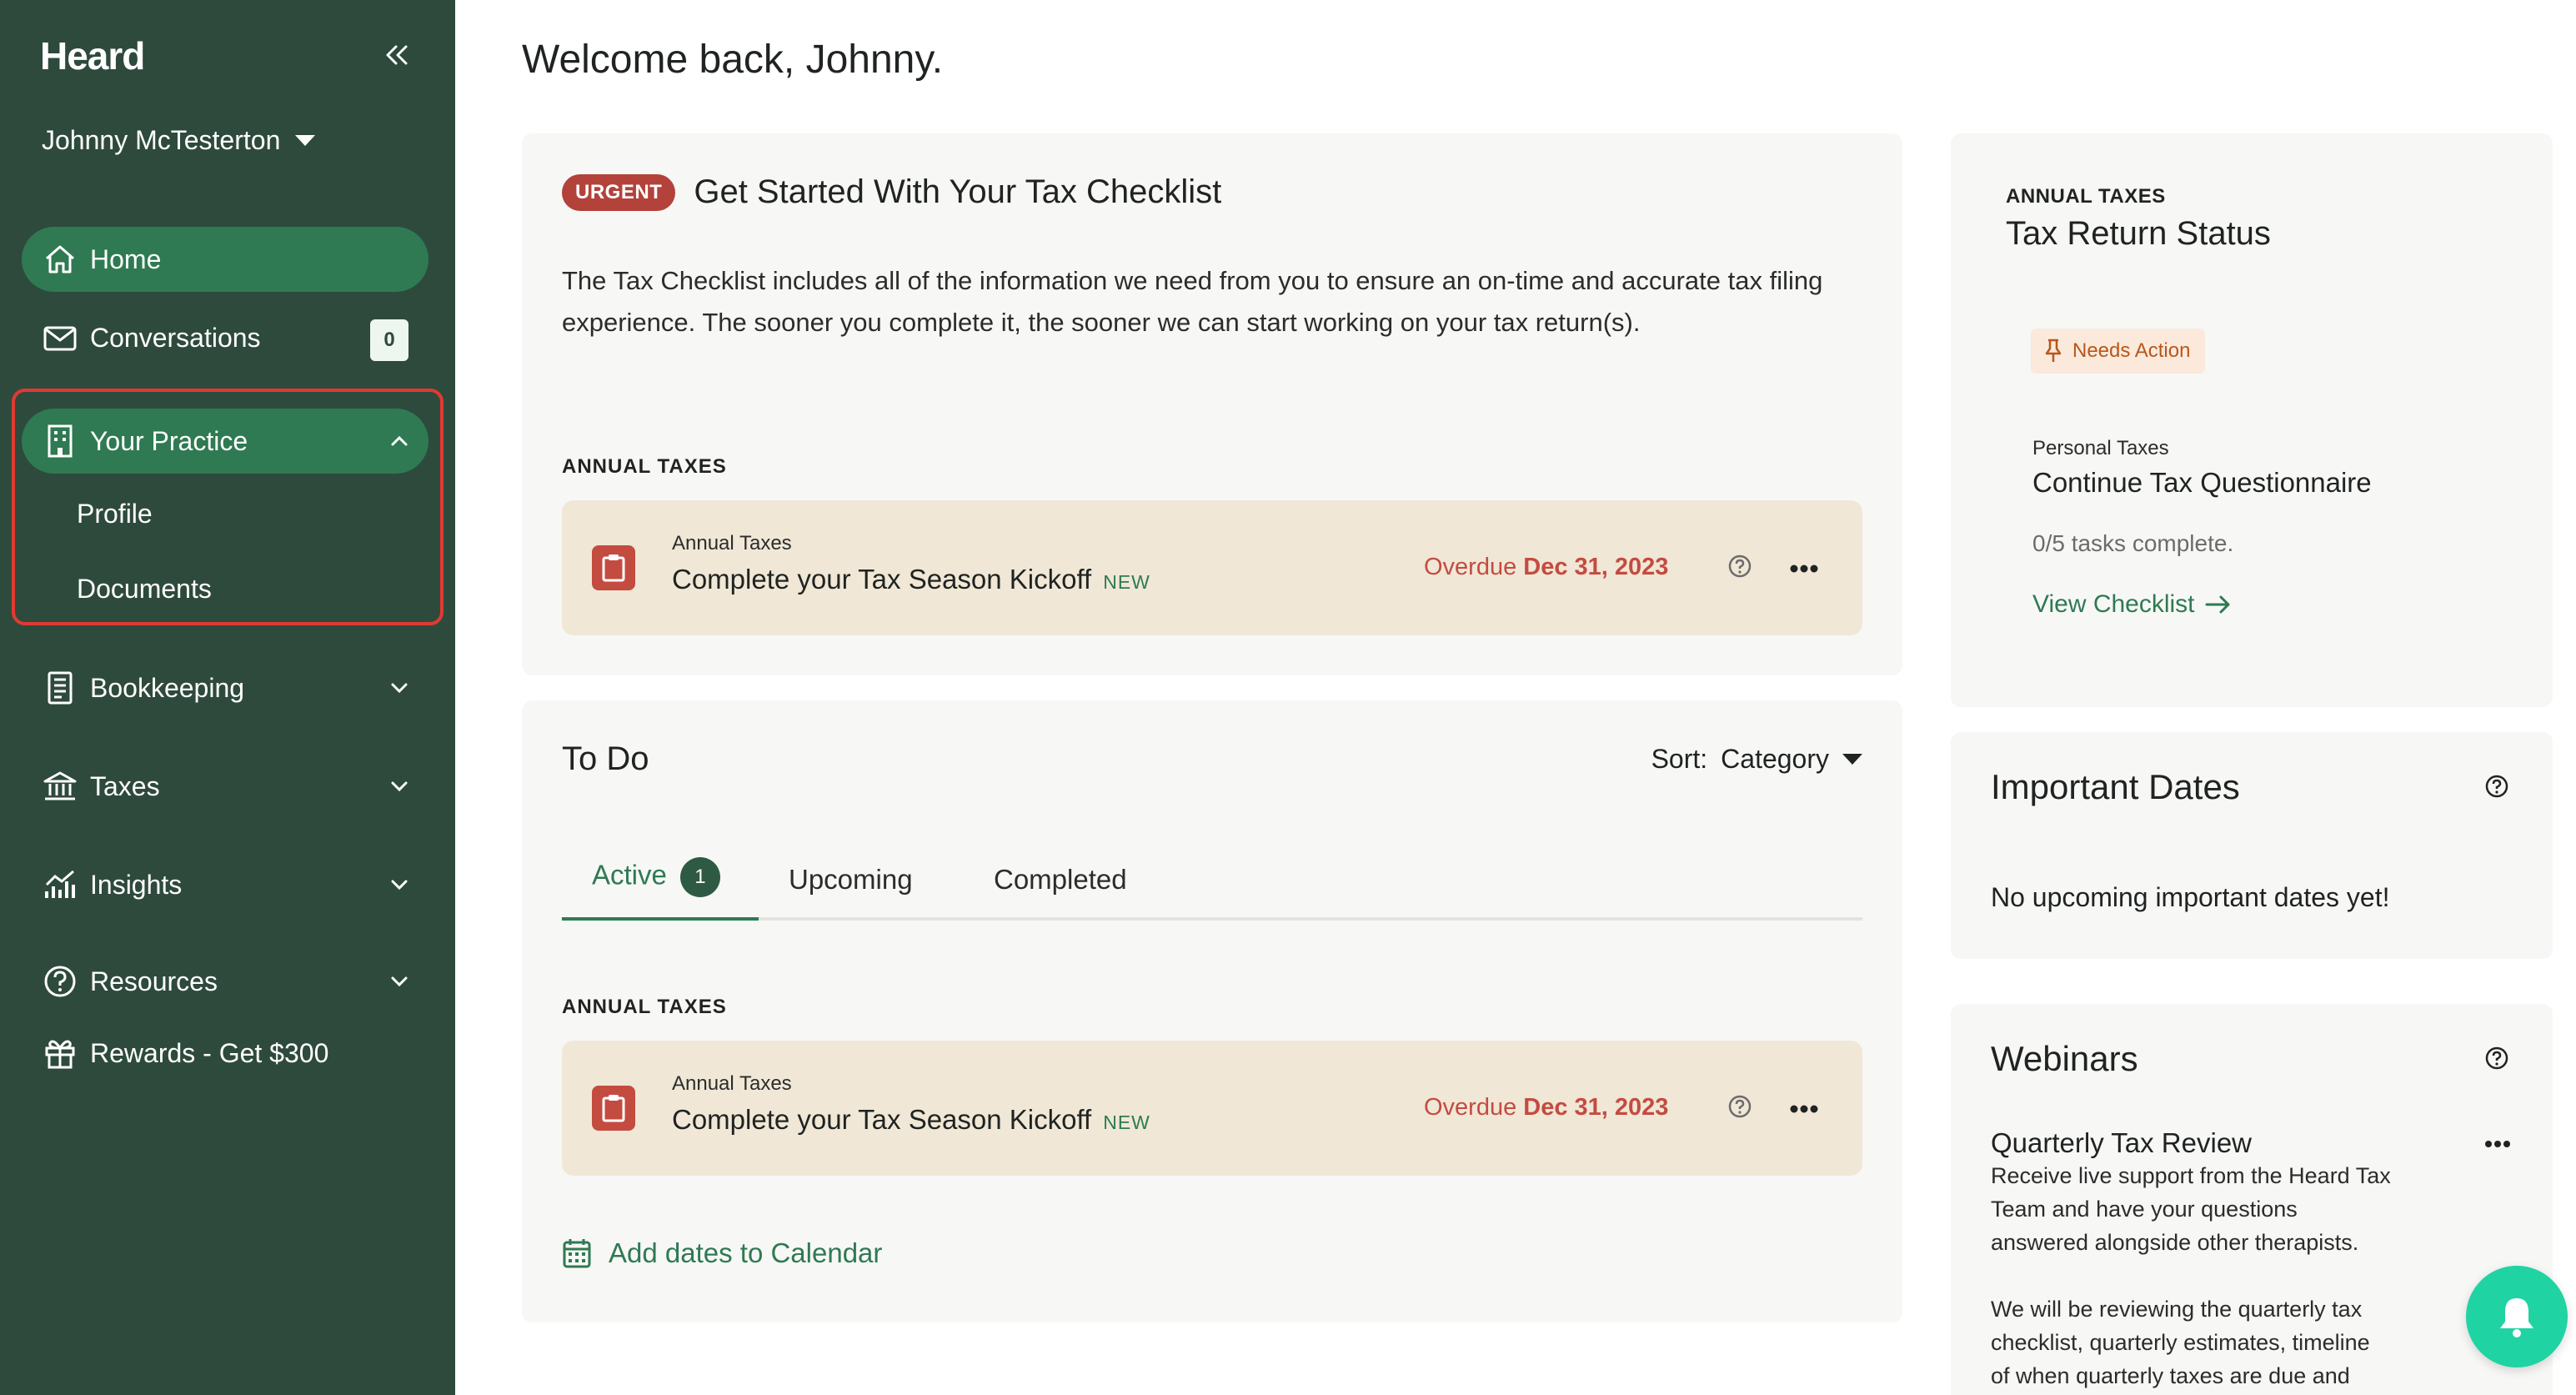  What do you see at coordinates (389, 340) in the screenshot?
I see `unread-count-badge: 0` at bounding box center [389, 340].